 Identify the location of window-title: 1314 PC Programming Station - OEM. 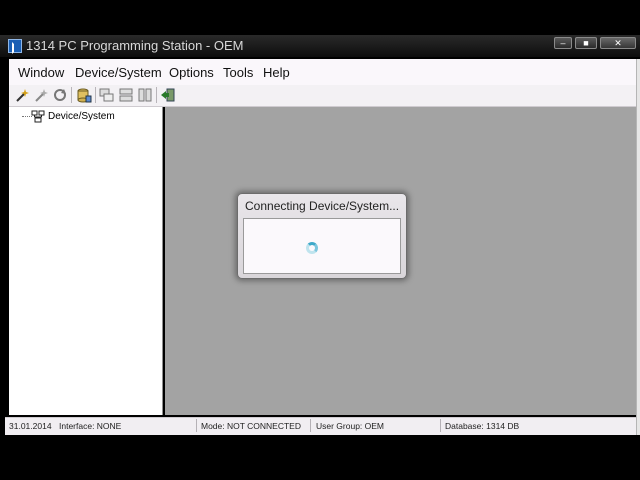
(135, 45).